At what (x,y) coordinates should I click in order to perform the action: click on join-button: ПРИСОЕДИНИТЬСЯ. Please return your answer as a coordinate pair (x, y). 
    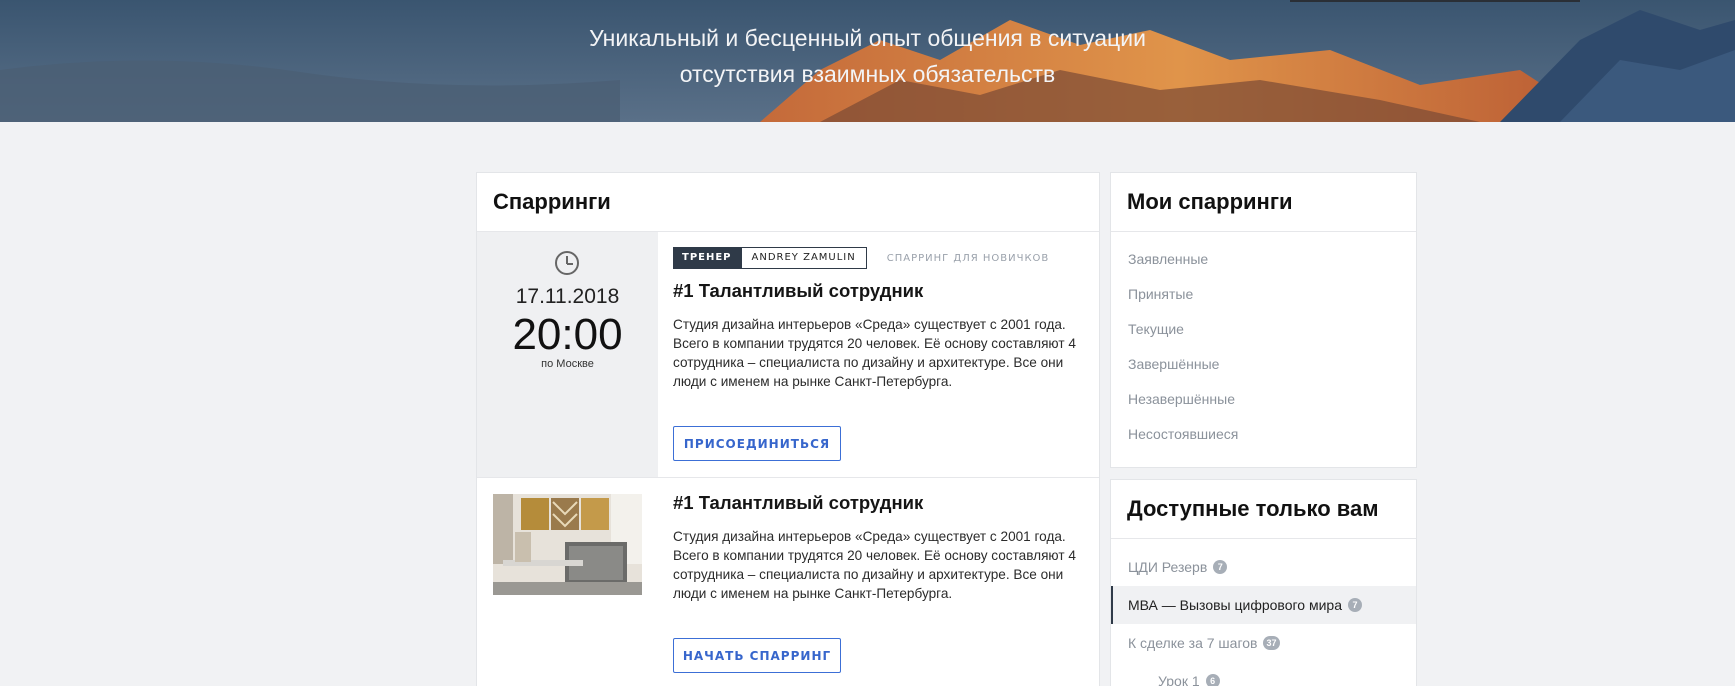
    Looking at the image, I should click on (757, 443).